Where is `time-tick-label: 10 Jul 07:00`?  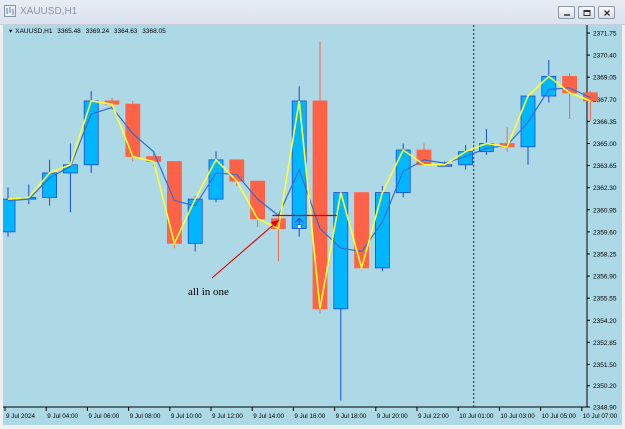 time-tick-label: 10 Jul 07:00 is located at coordinates (600, 416).